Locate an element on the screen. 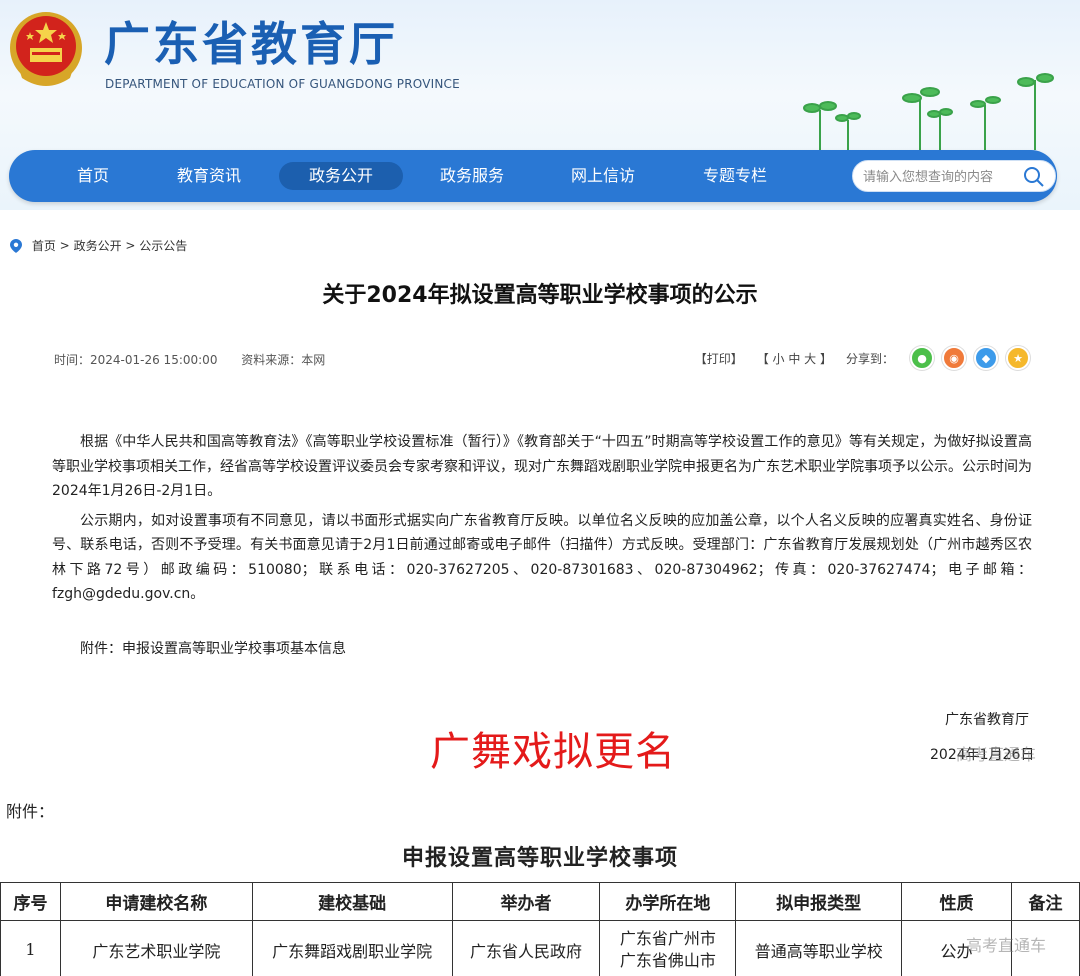 Image resolution: width=1080 pixels, height=976 pixels. breadcrumb-government-affairs: 政务公开 is located at coordinates (98, 246).